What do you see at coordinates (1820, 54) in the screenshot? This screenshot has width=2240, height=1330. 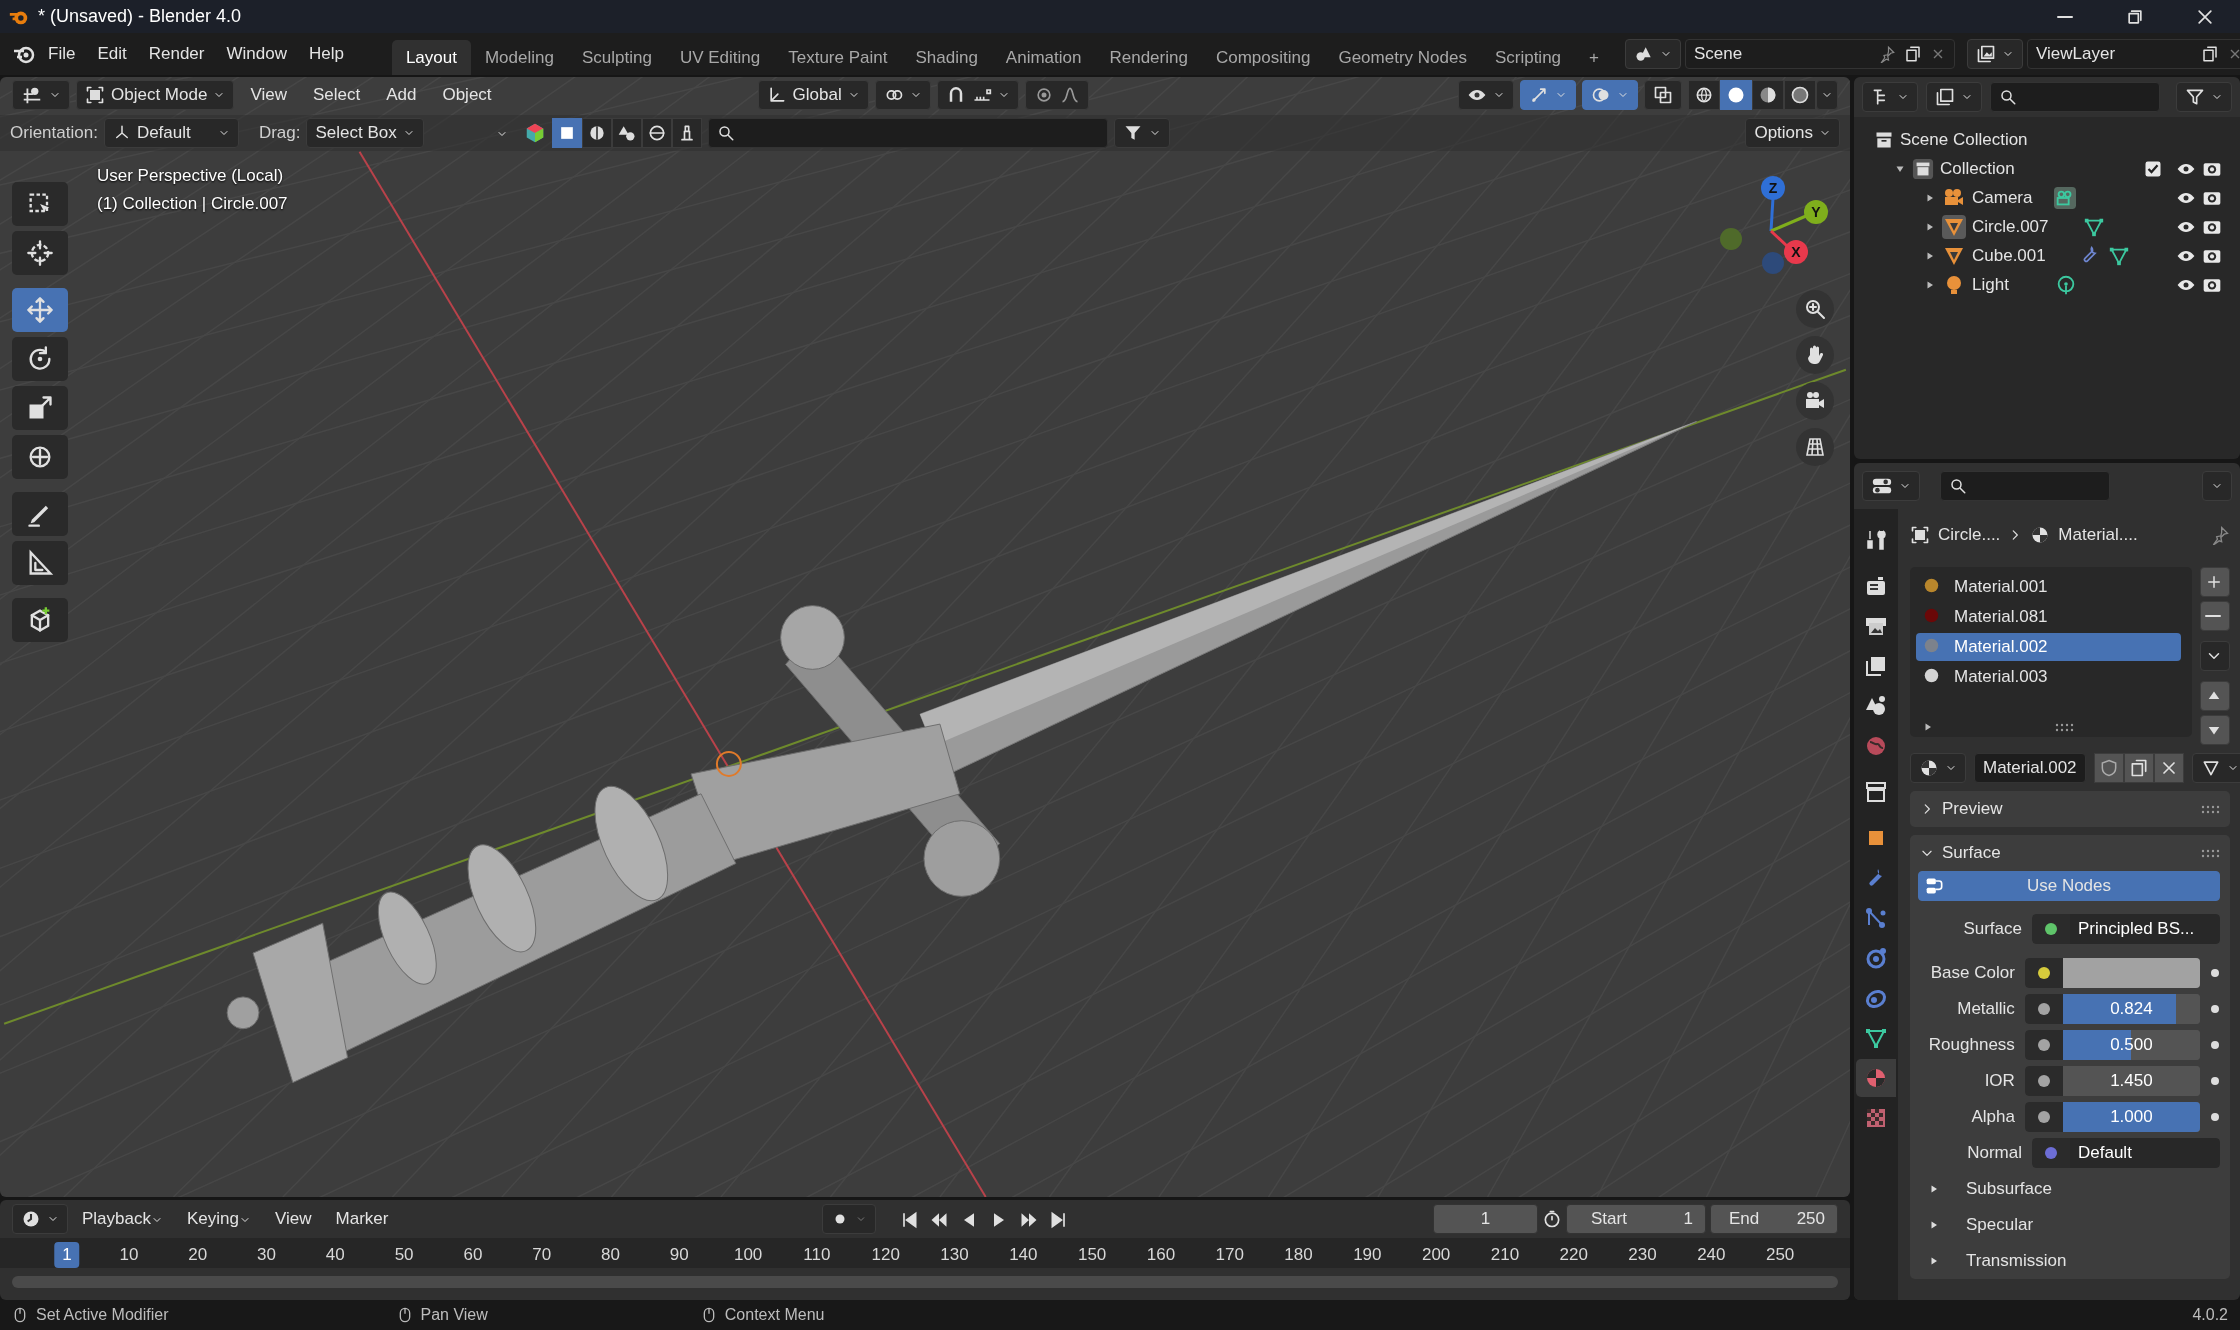 I see `scene-field: Scene` at bounding box center [1820, 54].